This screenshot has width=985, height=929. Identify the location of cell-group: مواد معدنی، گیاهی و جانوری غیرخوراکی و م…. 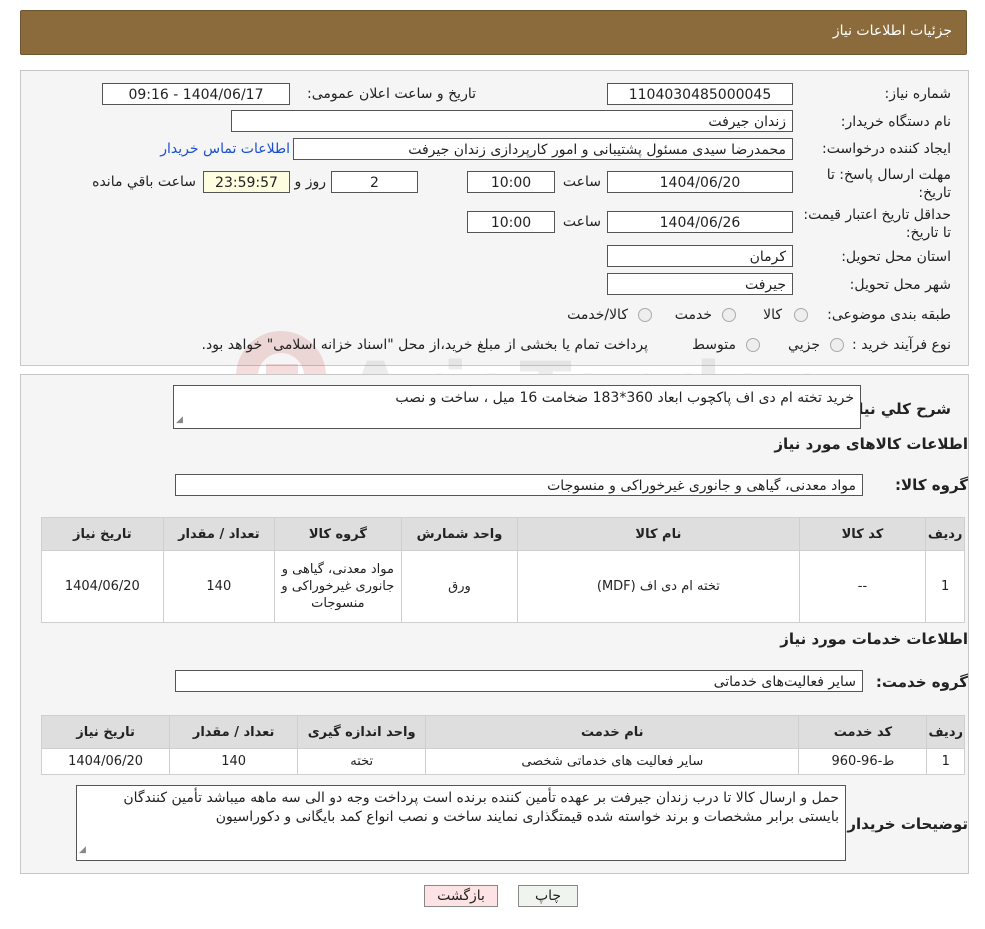
(337, 586).